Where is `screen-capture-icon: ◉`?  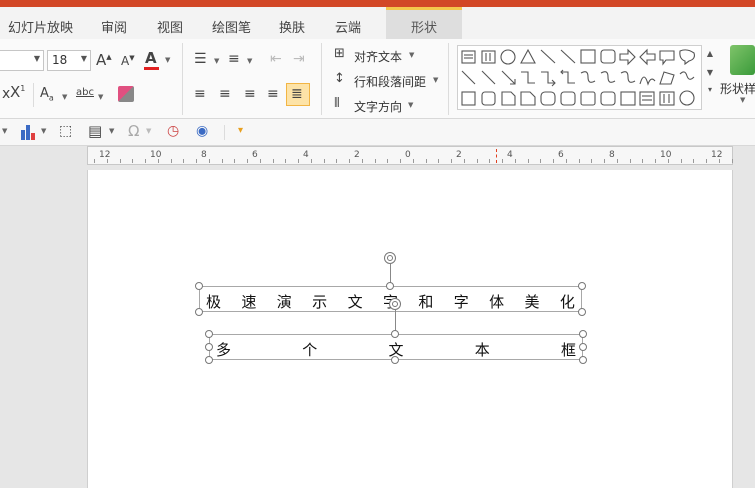 screen-capture-icon: ◉ is located at coordinates (202, 131).